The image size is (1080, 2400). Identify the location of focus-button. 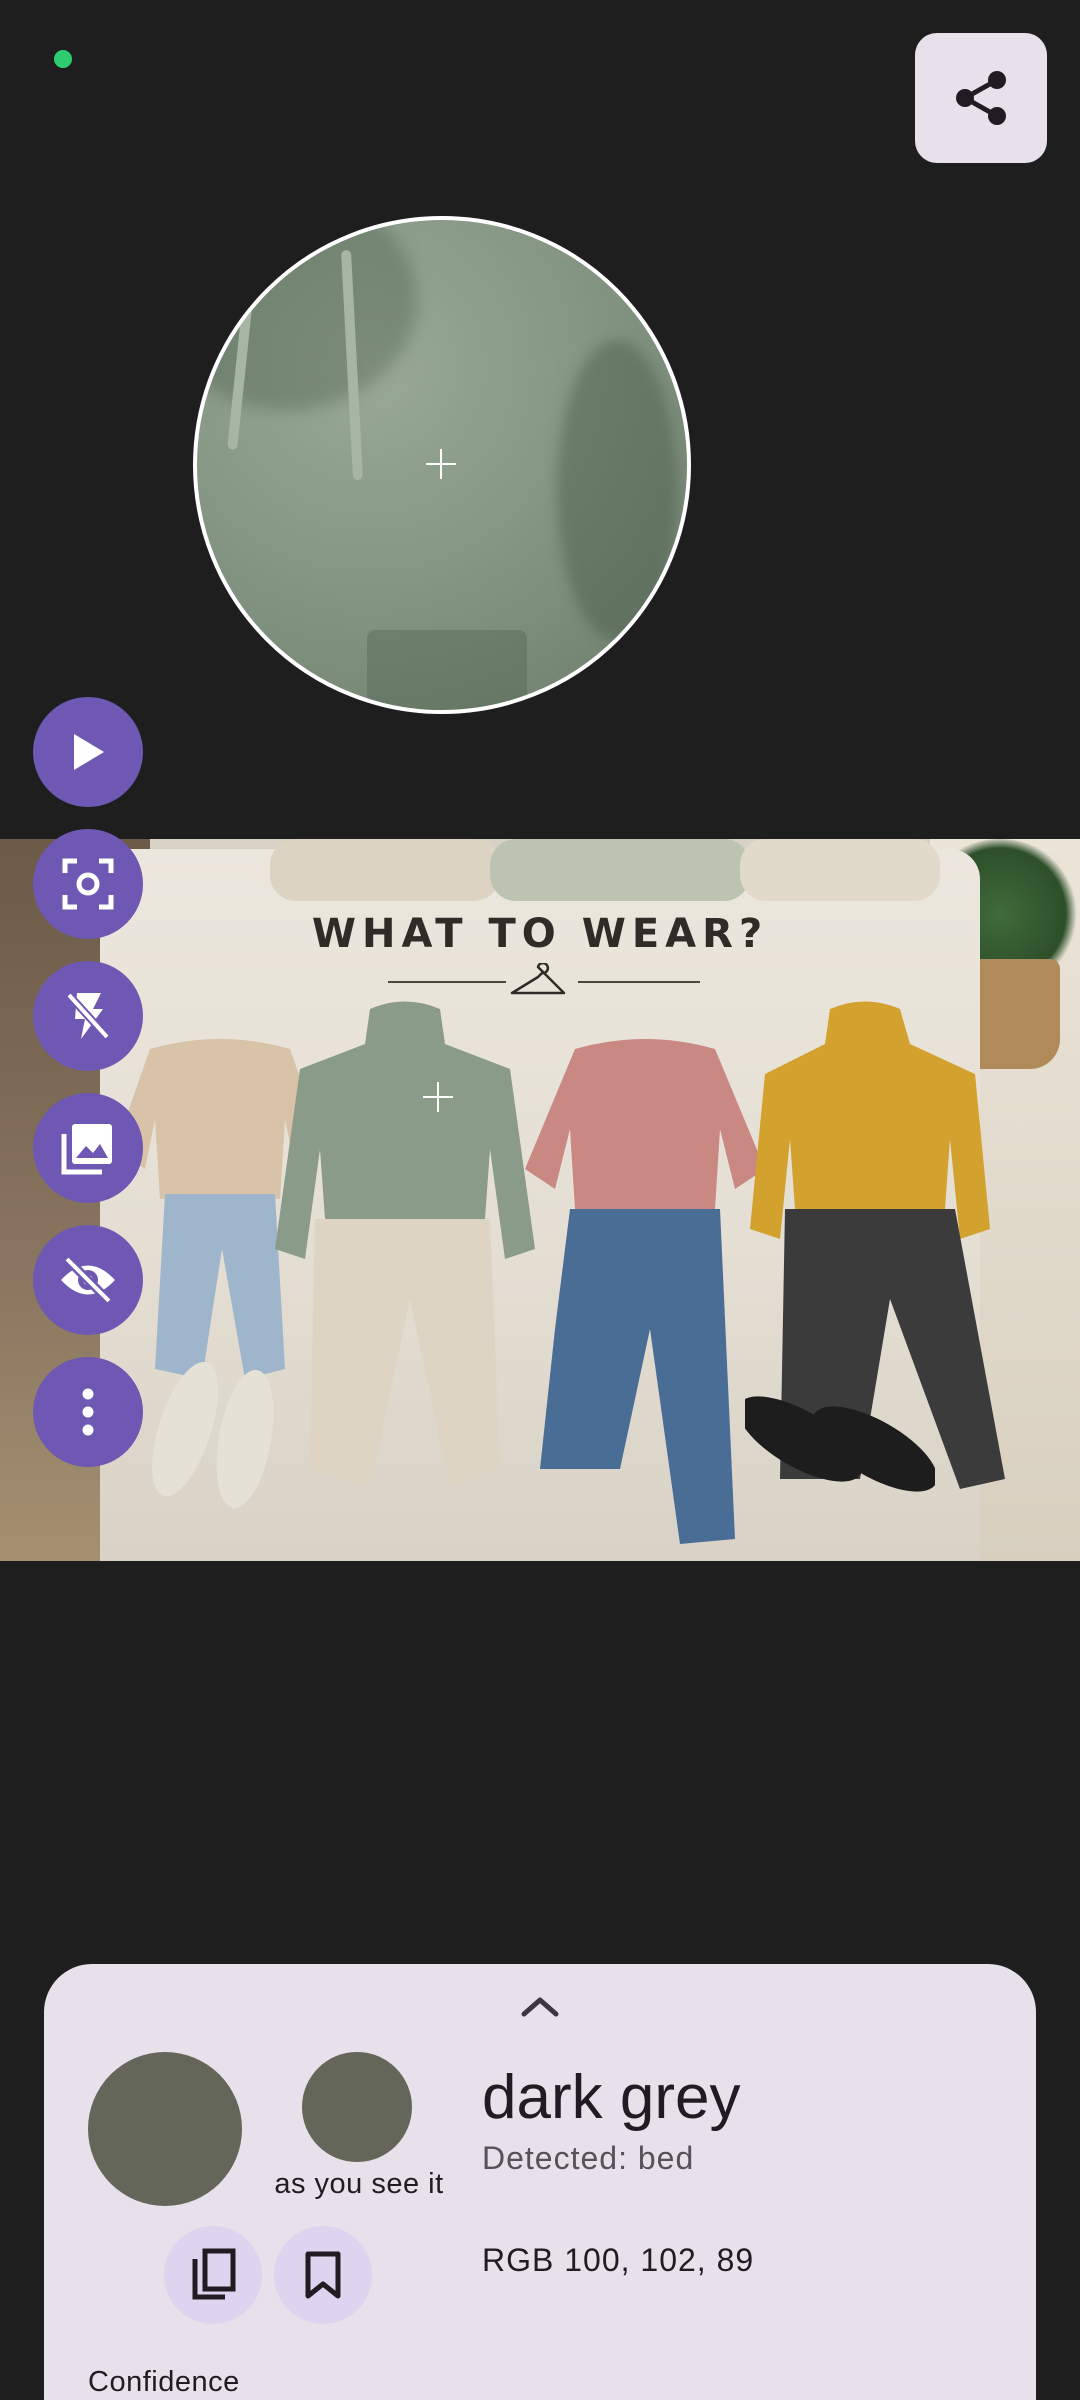
(88, 884).